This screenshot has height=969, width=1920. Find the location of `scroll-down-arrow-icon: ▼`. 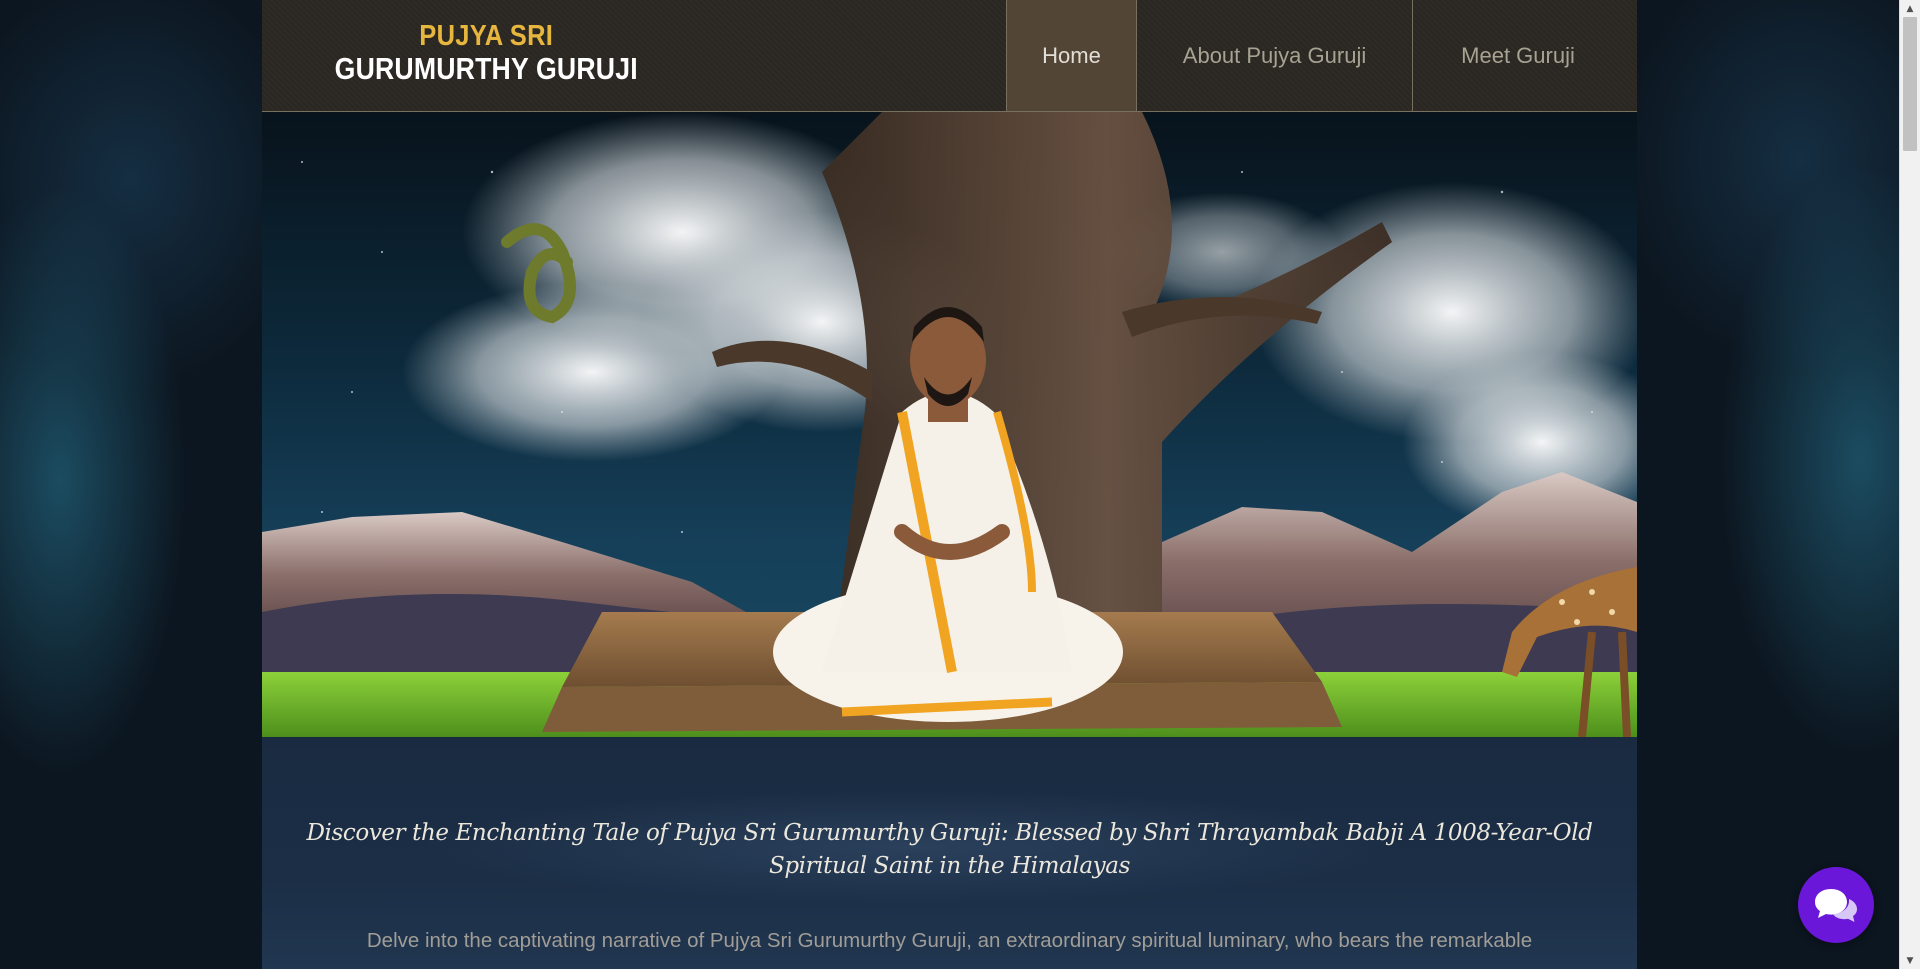

scroll-down-arrow-icon: ▼ is located at coordinates (1910, 960).